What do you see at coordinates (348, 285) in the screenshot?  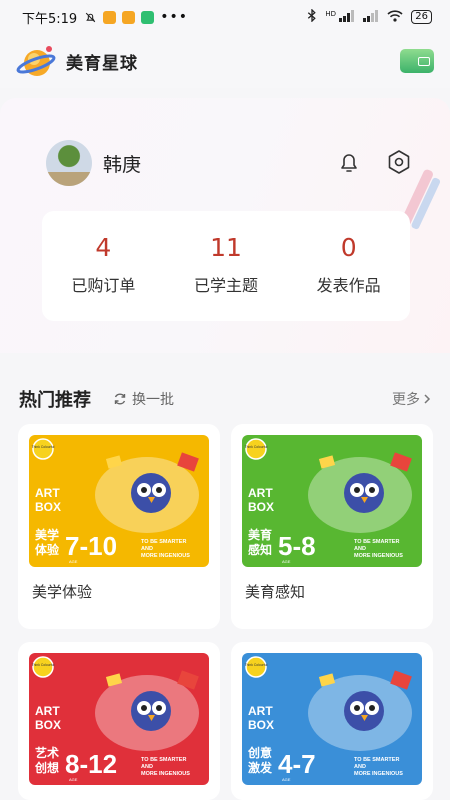 I see `stat-label: 发表作品` at bounding box center [348, 285].